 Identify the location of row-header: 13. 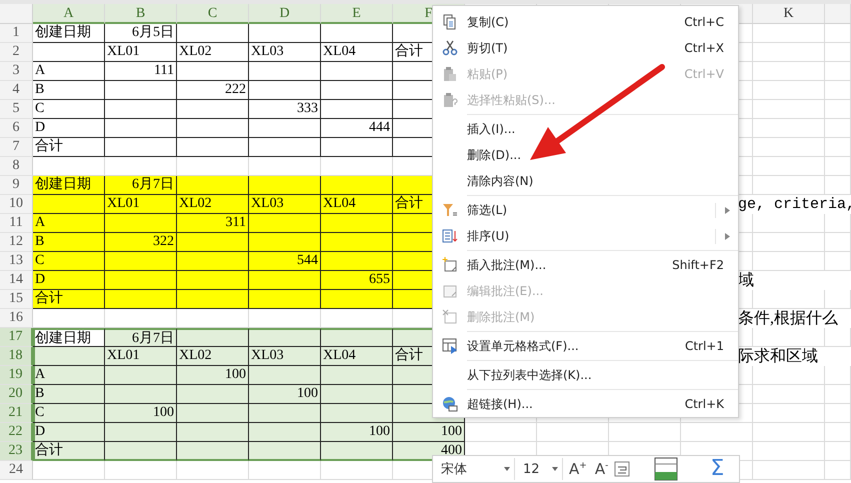
(16, 261).